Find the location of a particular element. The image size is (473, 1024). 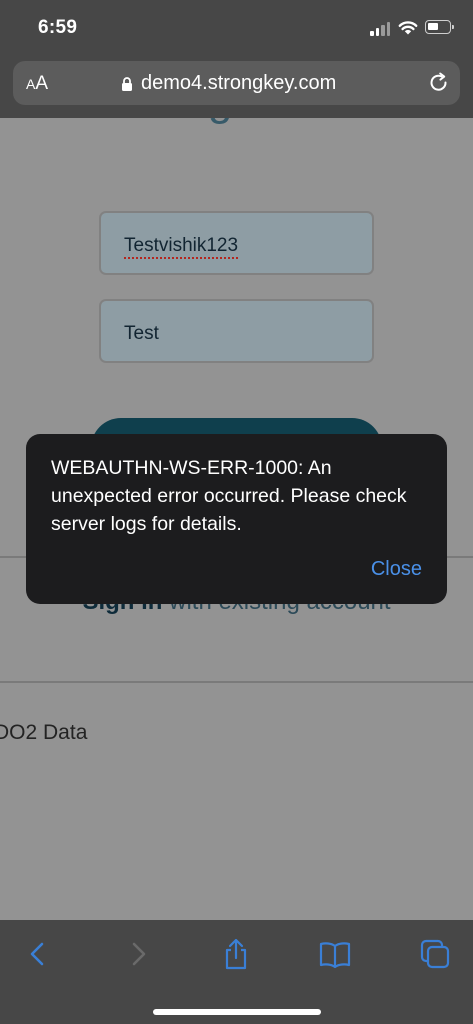

lock-icon is located at coordinates (127, 84).